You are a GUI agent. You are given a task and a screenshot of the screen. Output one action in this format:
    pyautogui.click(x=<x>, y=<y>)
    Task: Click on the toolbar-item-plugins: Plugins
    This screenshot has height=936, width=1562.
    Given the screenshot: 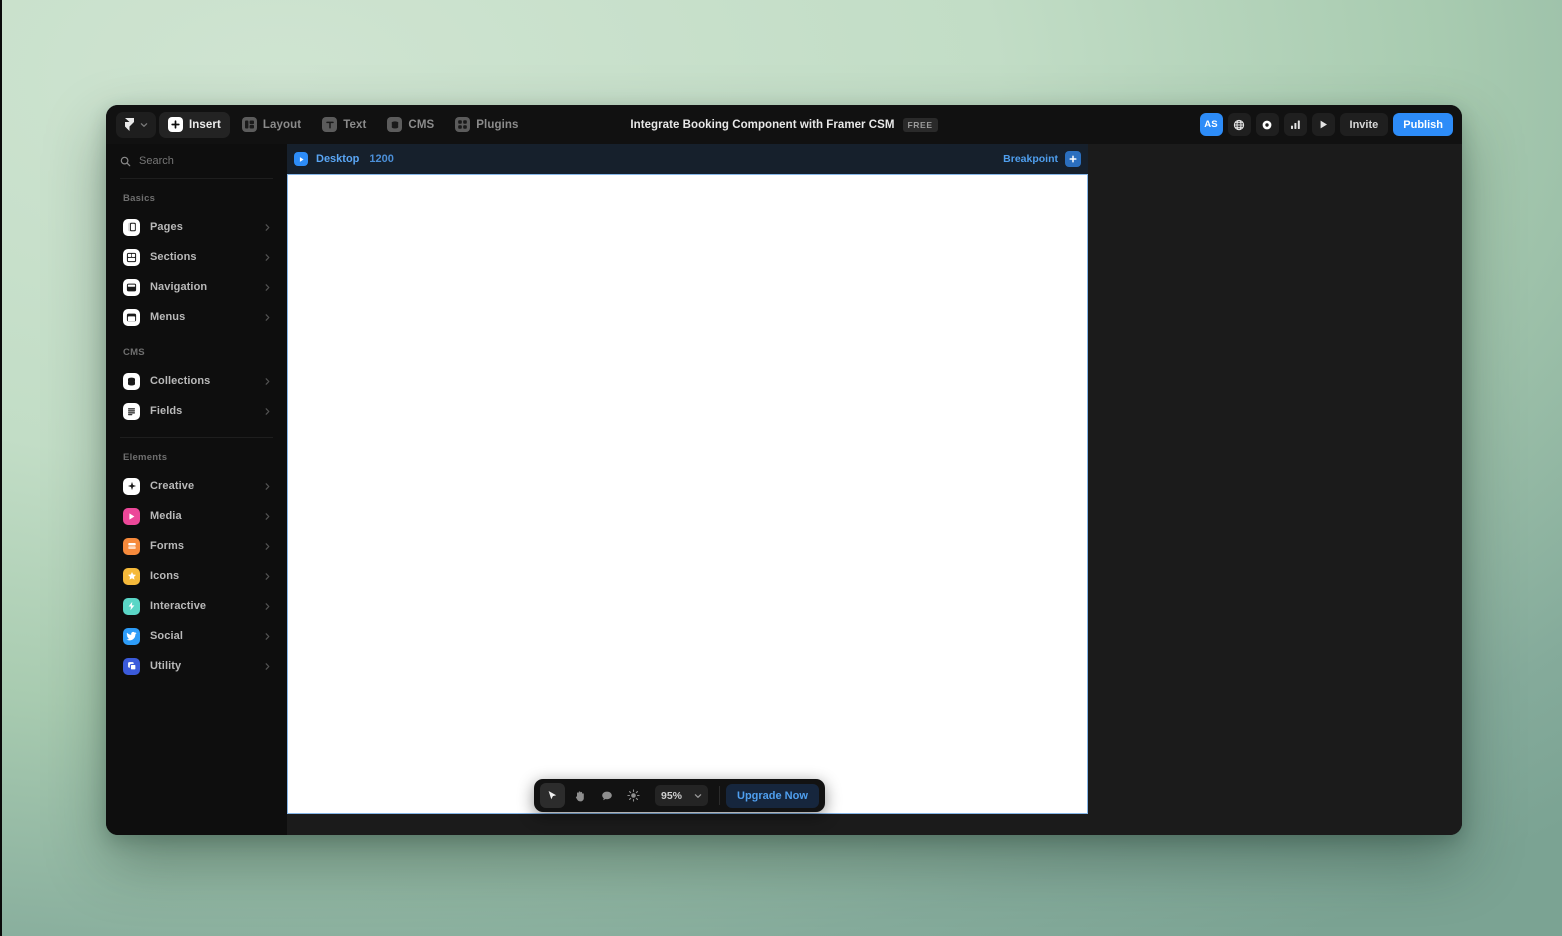 What is the action you would take?
    pyautogui.click(x=486, y=125)
    